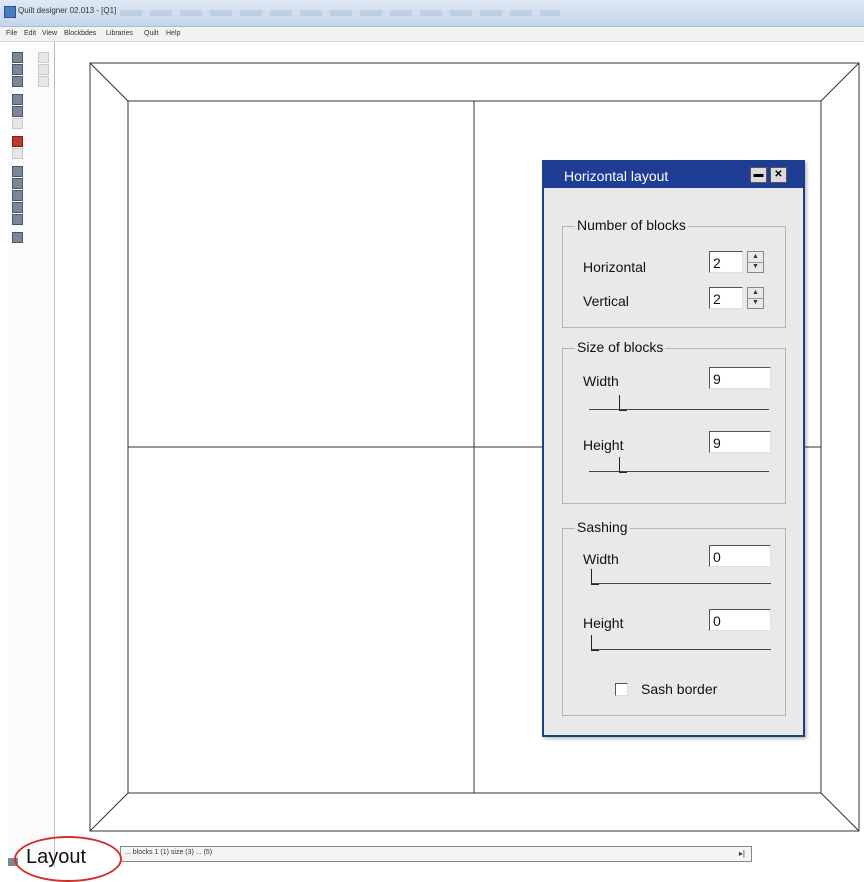  Describe the element at coordinates (620, 347) in the screenshot. I see `size-of-blocks-title: Size of blocks` at that location.